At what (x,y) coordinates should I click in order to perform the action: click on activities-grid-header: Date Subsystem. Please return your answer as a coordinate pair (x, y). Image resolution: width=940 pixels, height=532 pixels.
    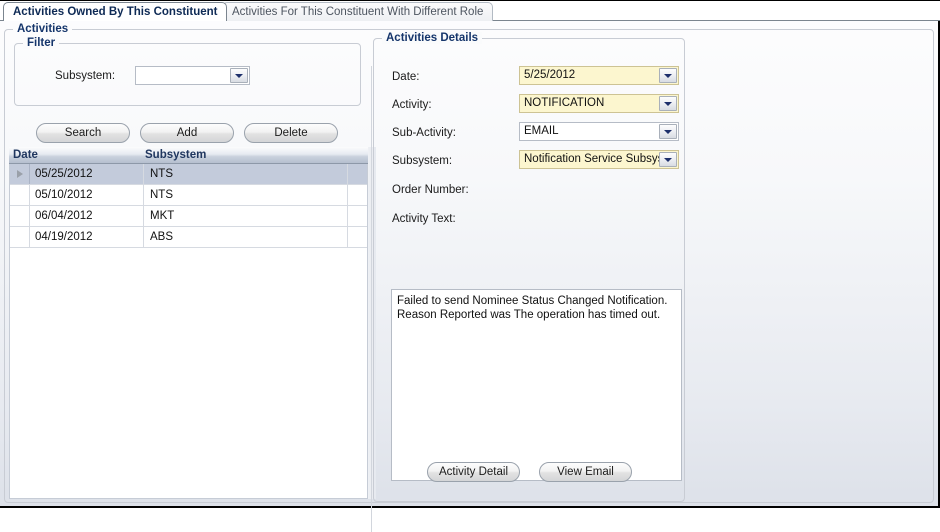
    Looking at the image, I should click on (188, 155).